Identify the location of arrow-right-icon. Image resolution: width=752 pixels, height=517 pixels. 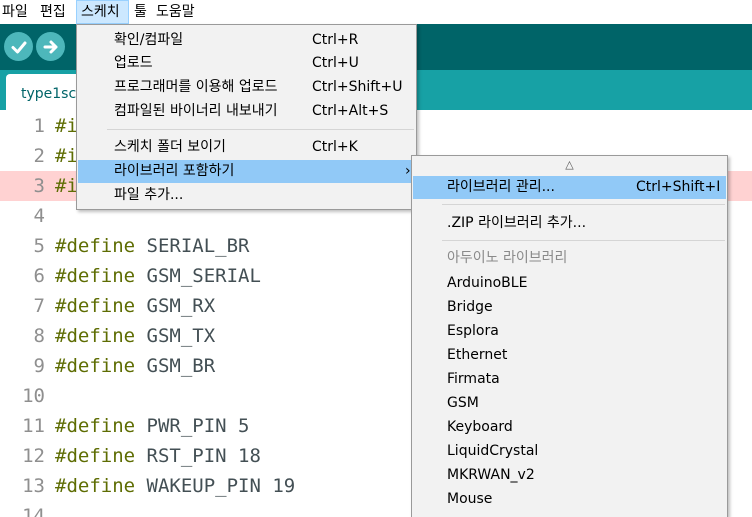
(50, 46).